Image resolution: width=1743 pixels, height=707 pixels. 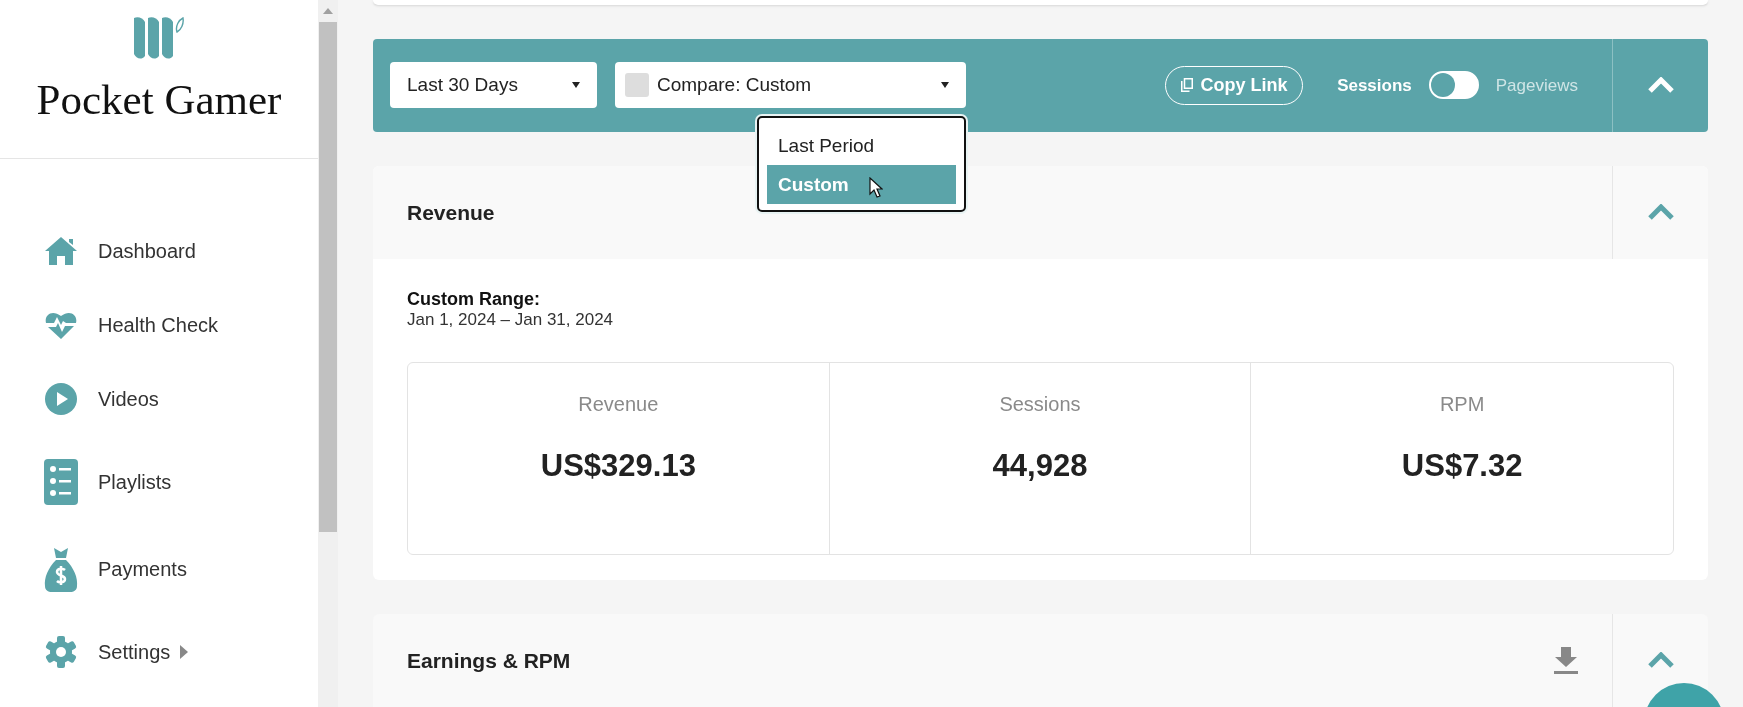 I want to click on home-icon, so click(x=61, y=251).